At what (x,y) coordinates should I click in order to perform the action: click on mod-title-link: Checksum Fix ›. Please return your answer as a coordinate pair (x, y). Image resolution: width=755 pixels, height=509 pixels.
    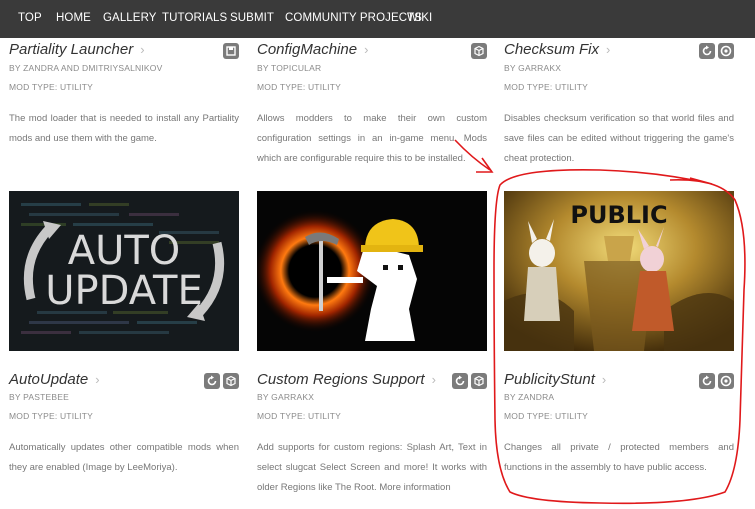
    Looking at the image, I should click on (557, 49).